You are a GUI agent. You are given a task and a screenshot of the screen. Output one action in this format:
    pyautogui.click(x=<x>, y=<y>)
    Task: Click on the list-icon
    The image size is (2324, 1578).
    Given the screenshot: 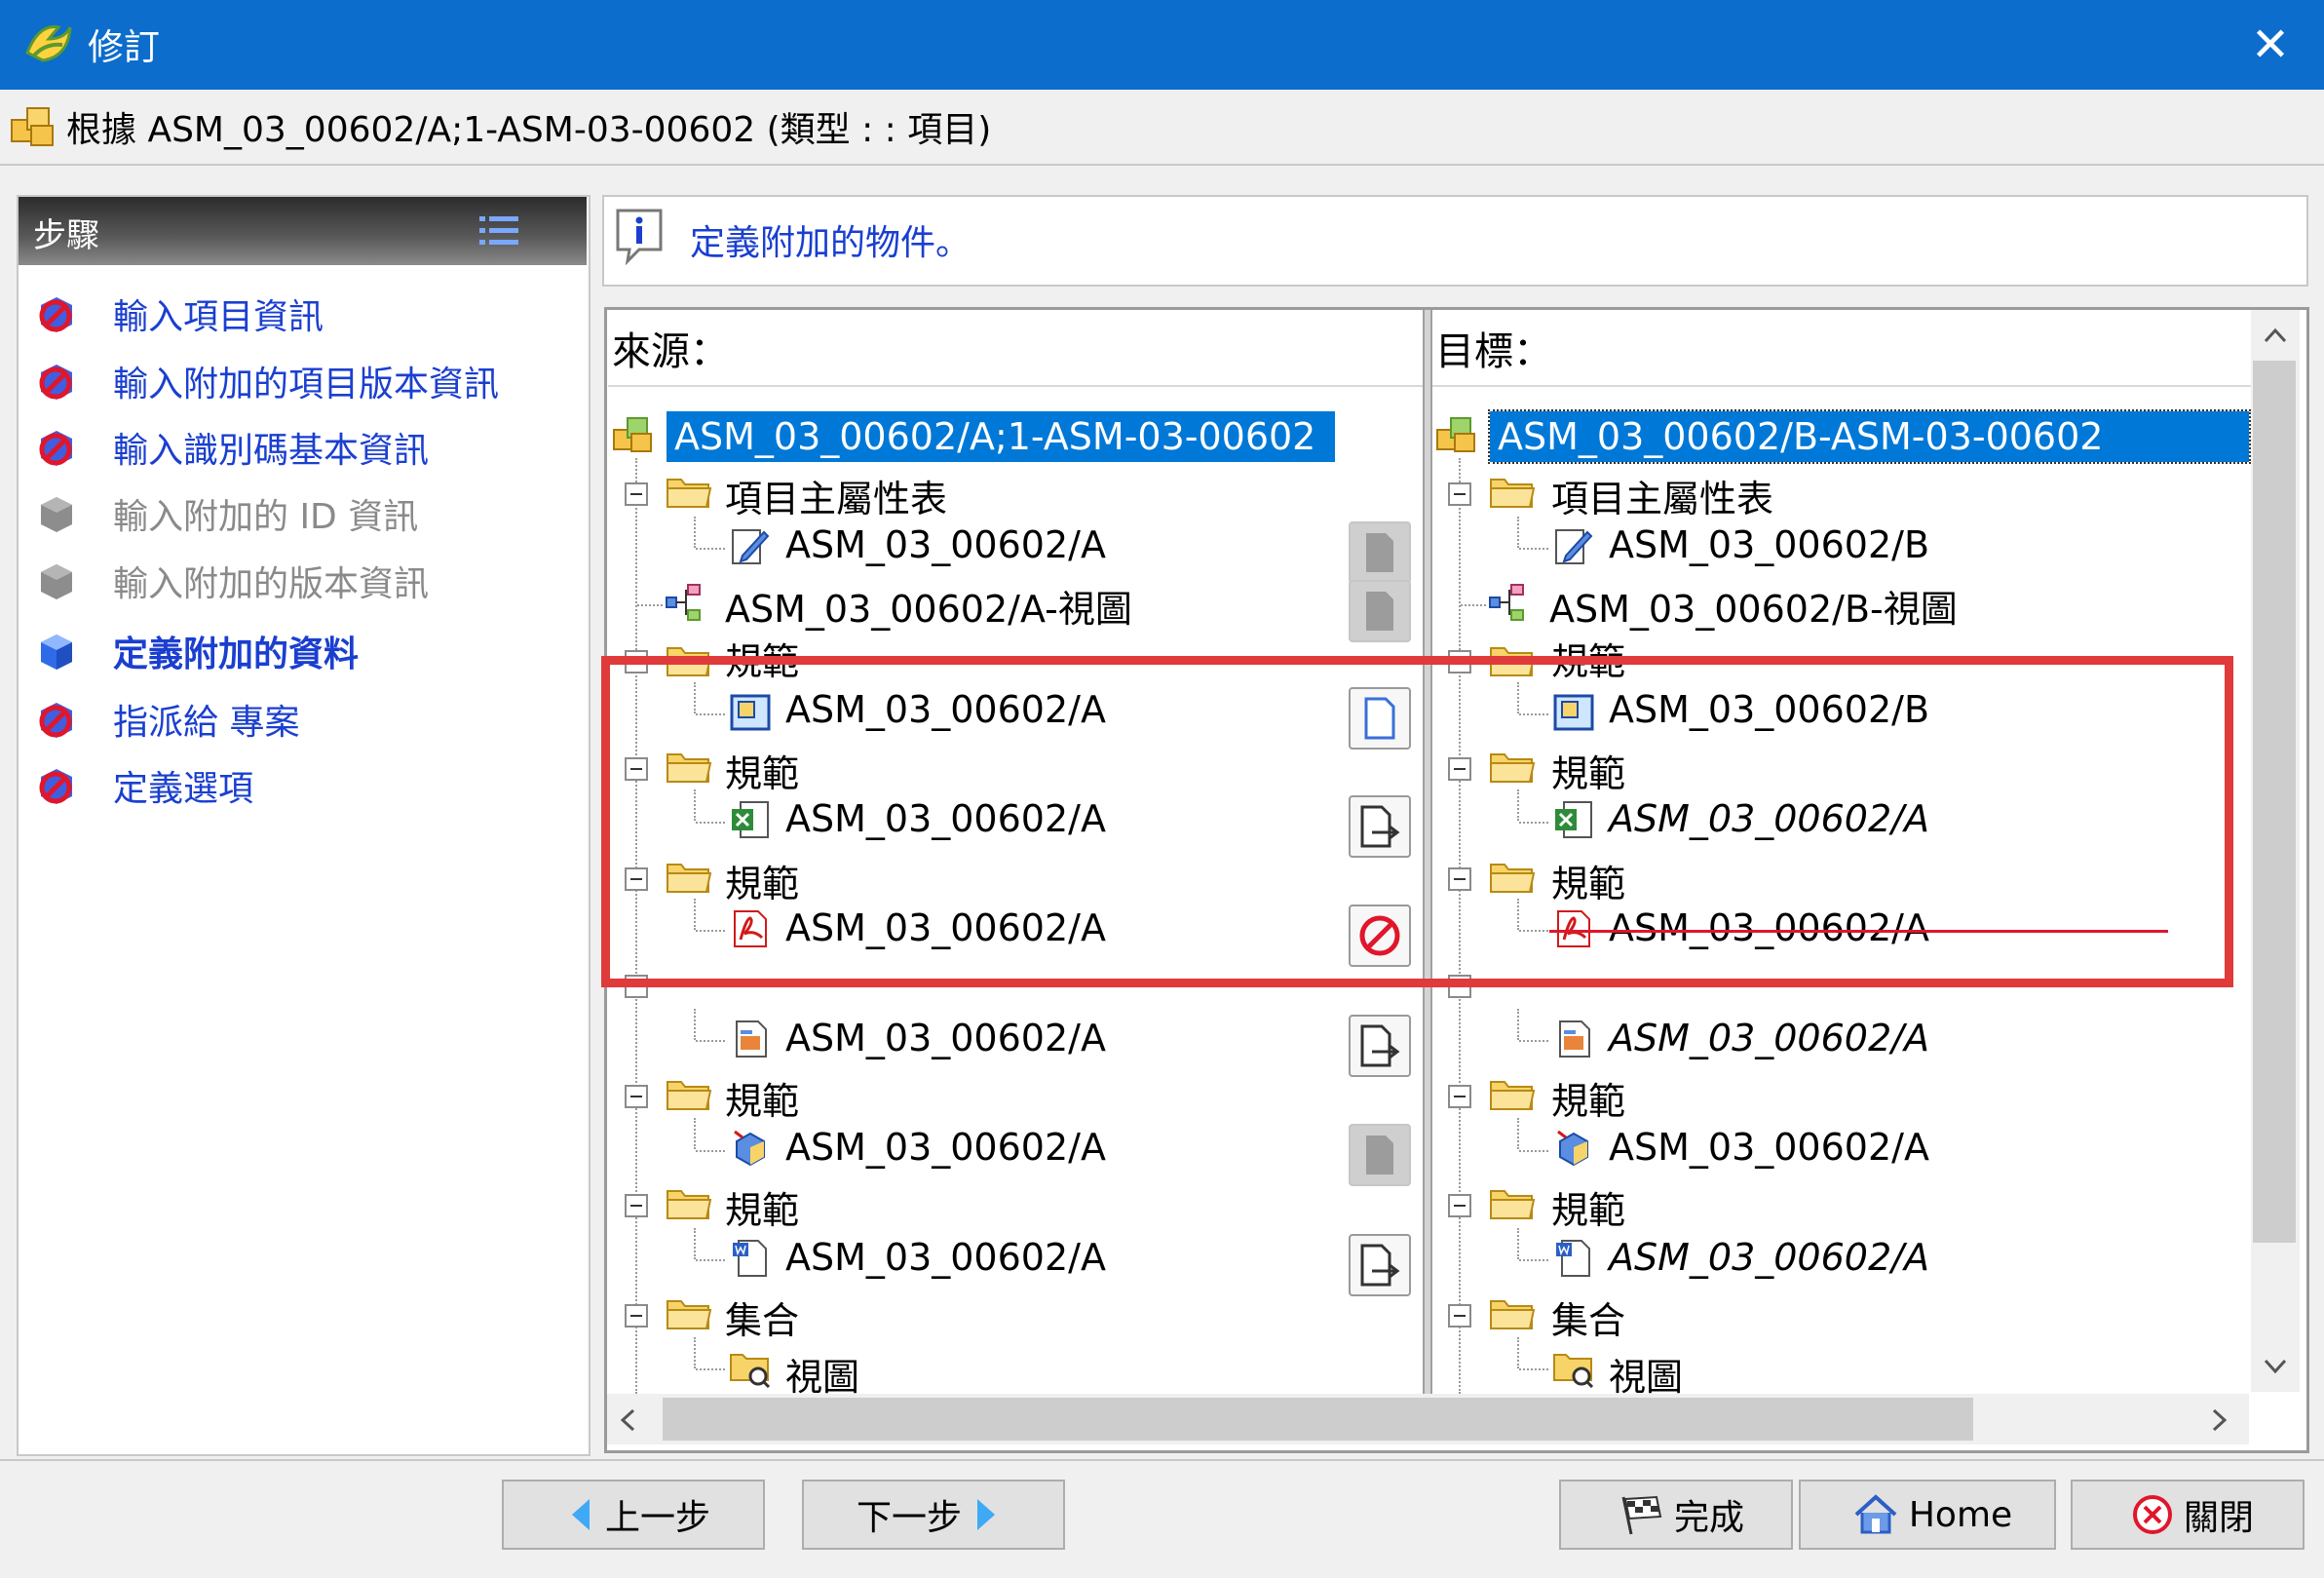 What is the action you would take?
    pyautogui.click(x=500, y=231)
    